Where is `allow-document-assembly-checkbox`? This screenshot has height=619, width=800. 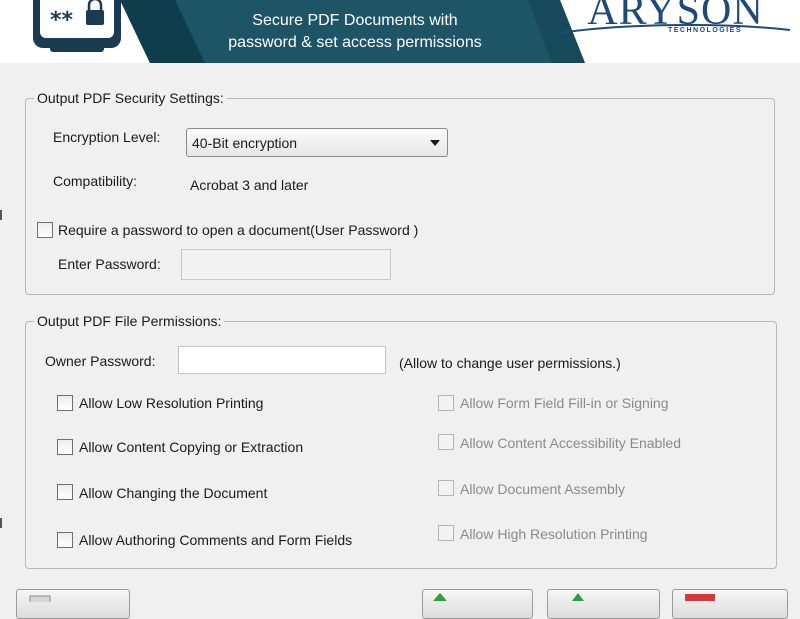
allow-document-assembly-checkbox is located at coordinates (446, 488).